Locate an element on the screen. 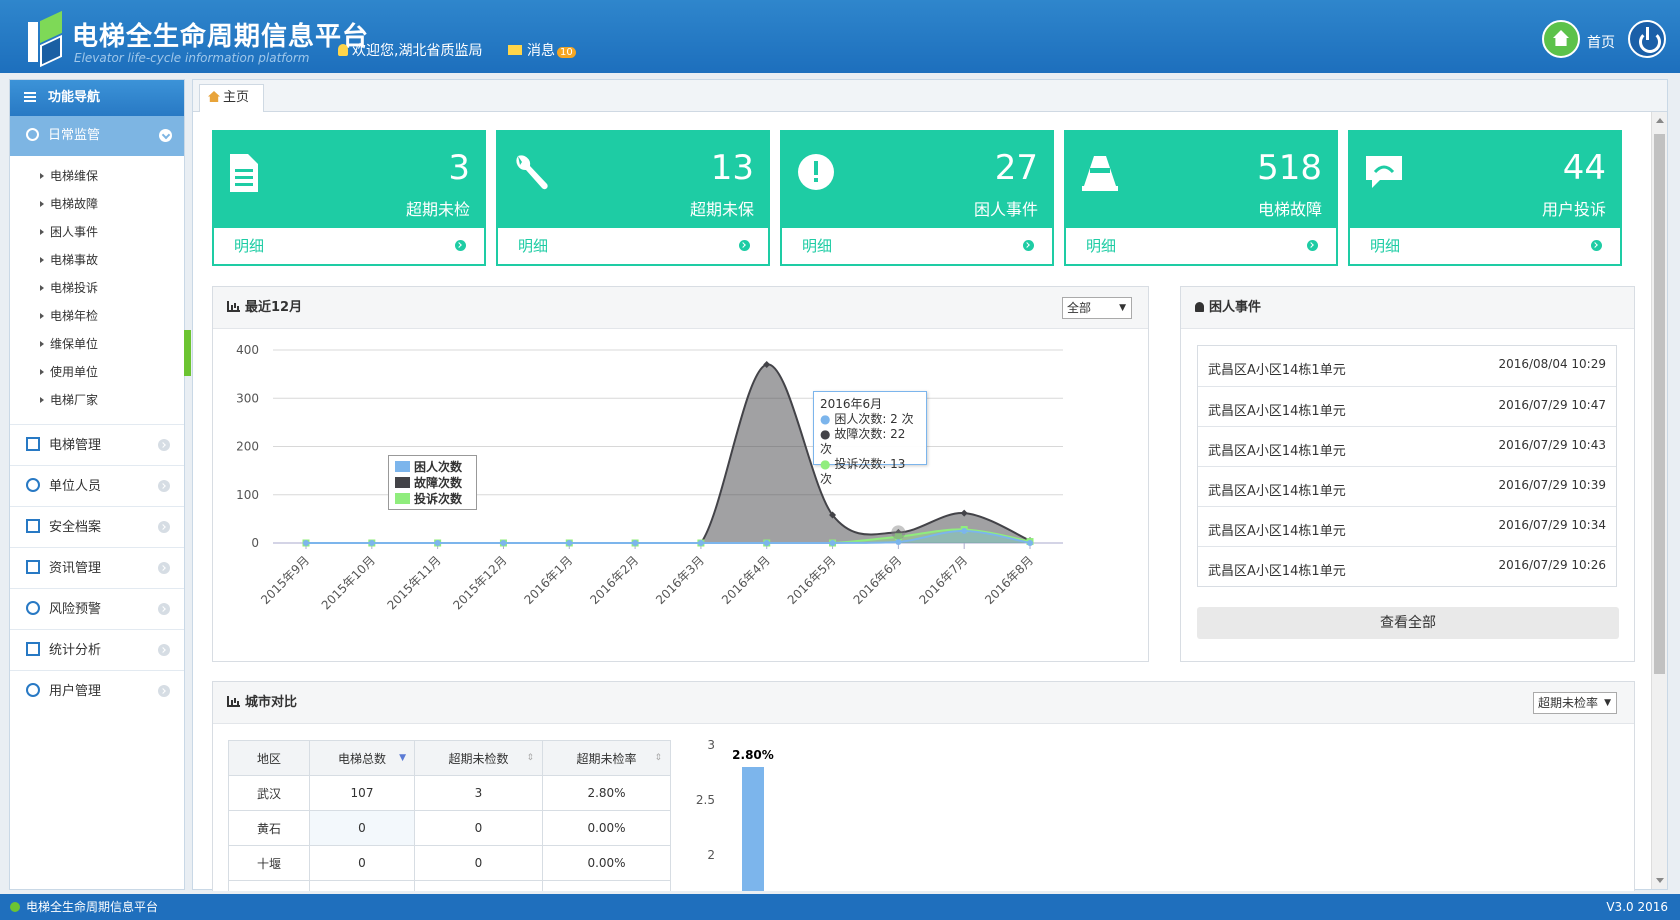  sidebar-section-stats: 统计分析 is located at coordinates (97, 649).